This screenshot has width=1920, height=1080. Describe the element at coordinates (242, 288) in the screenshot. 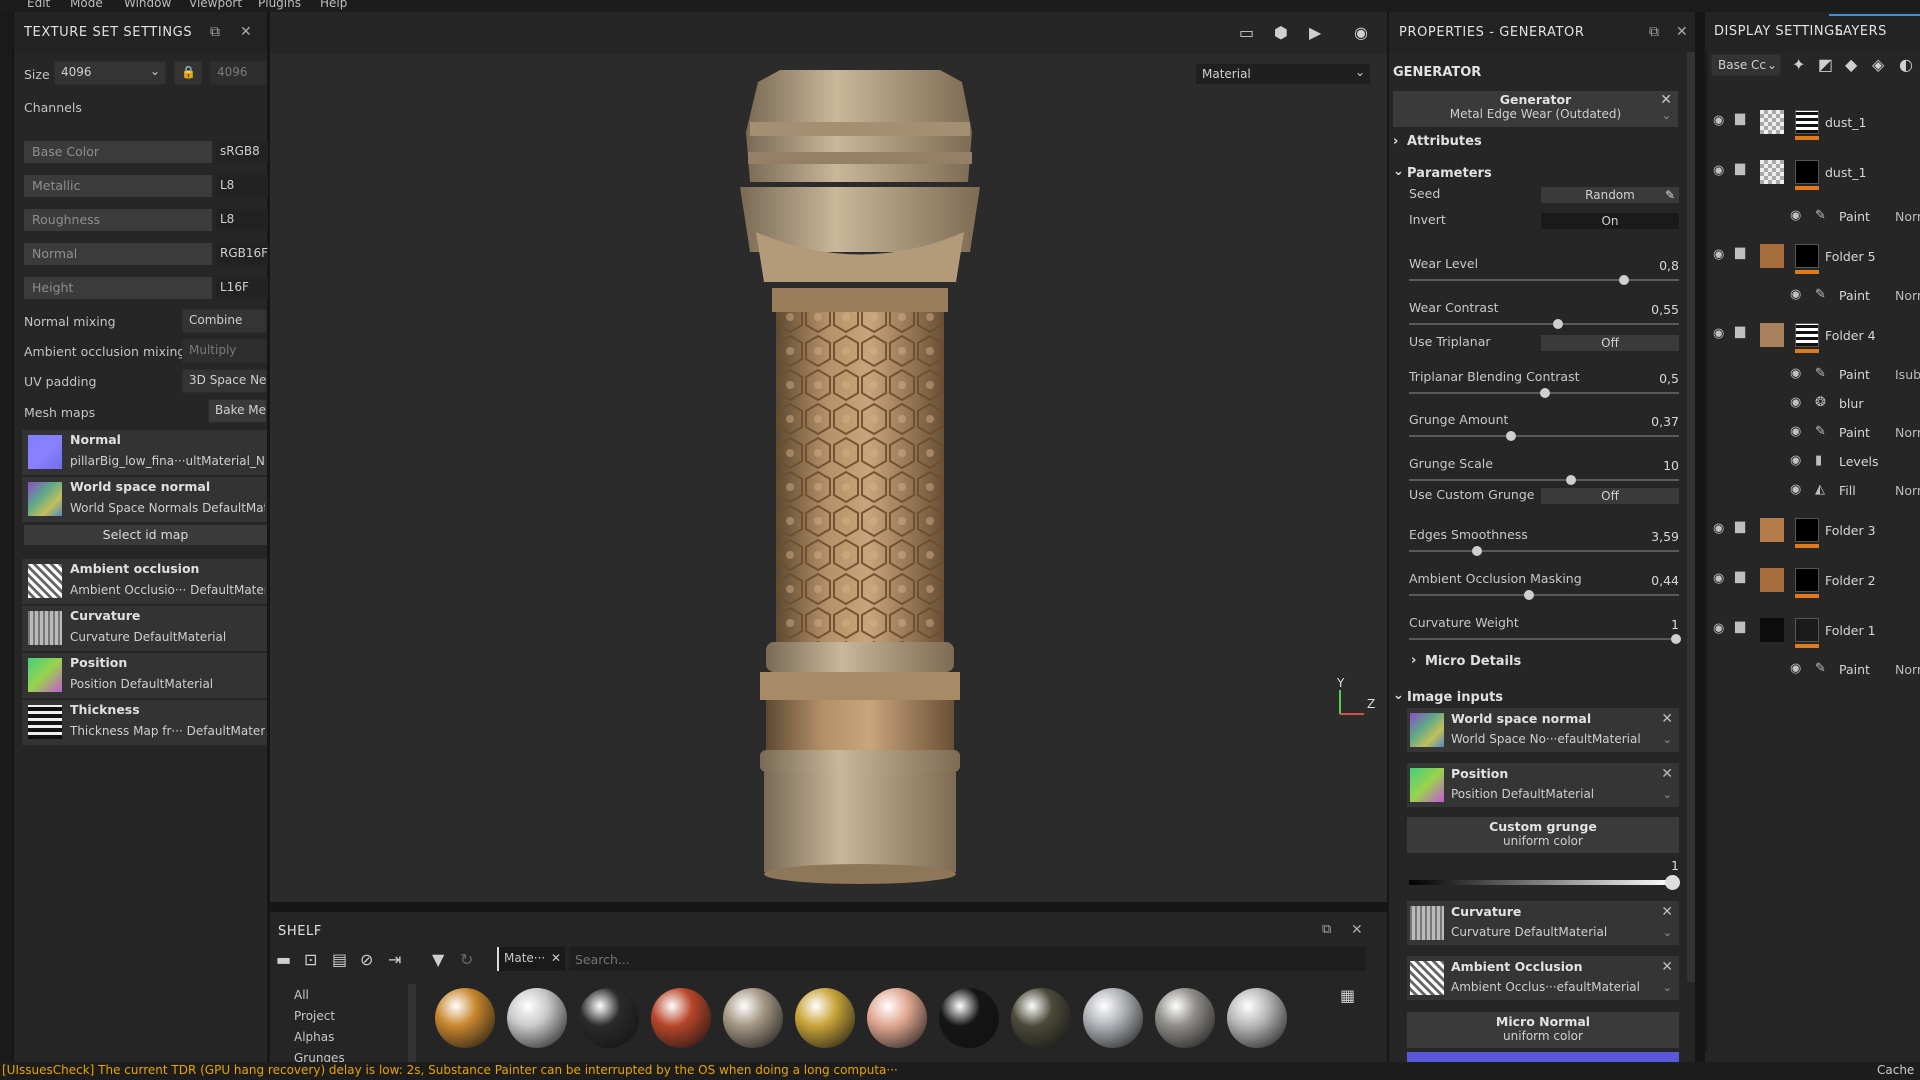

I see `channel-format: L16F` at that location.